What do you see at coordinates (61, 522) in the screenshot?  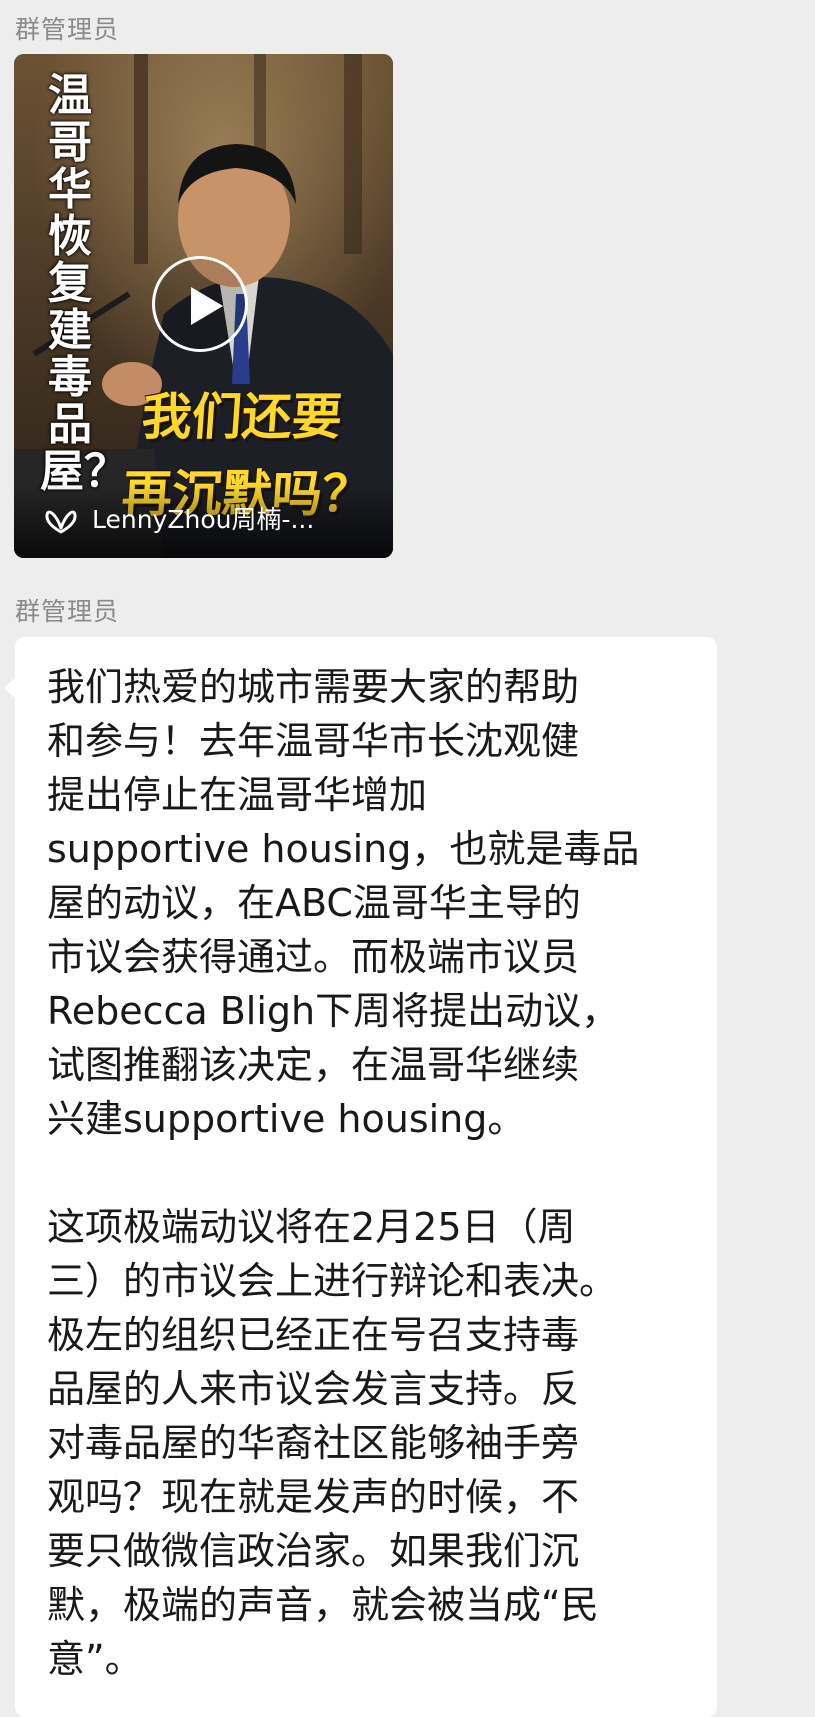 I see `channels-butterfly-icon` at bounding box center [61, 522].